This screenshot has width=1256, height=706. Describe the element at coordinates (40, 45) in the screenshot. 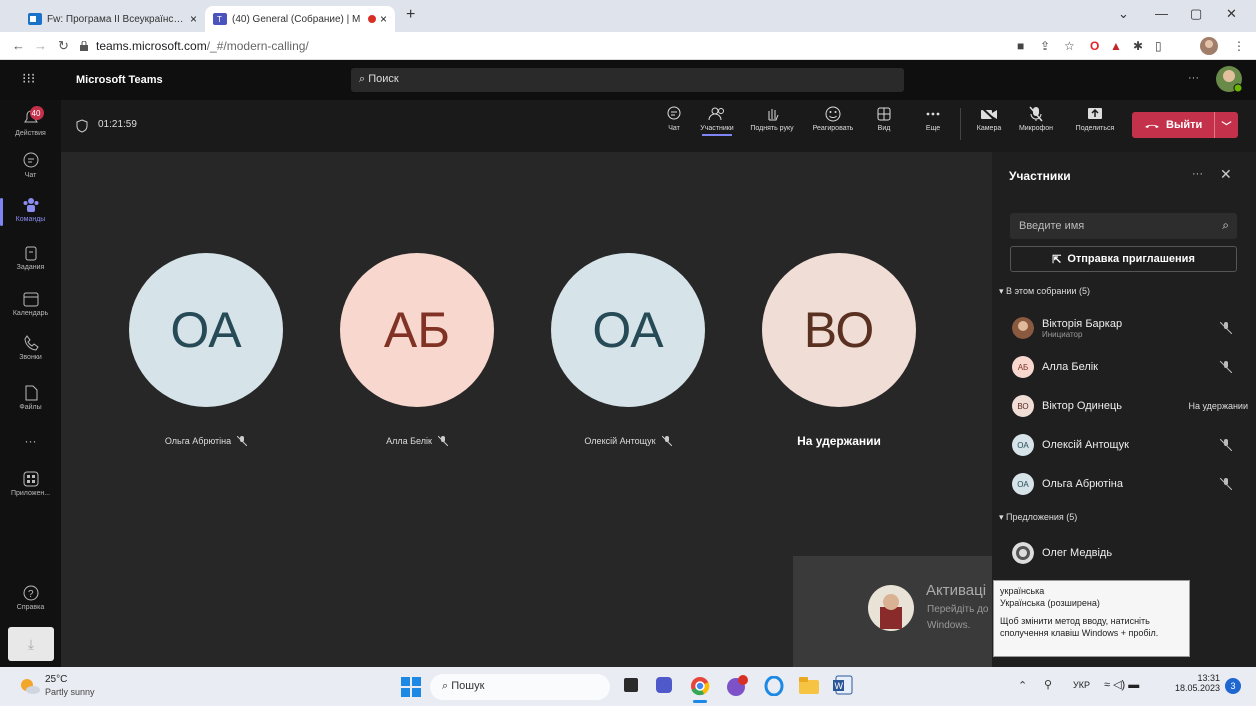

I see `forward-icon: →` at that location.